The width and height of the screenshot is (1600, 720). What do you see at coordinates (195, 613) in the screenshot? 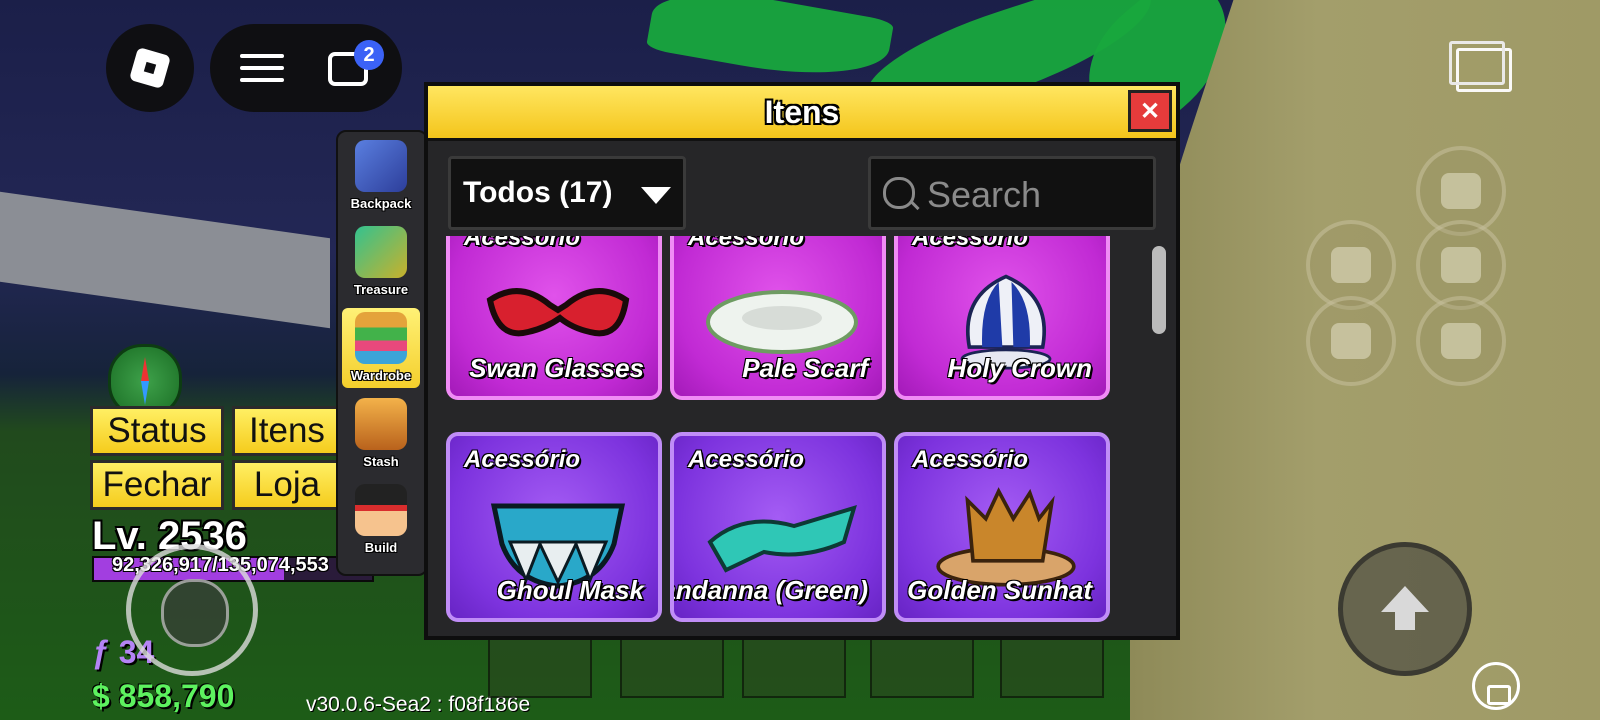
I see `joystick-knob` at bounding box center [195, 613].